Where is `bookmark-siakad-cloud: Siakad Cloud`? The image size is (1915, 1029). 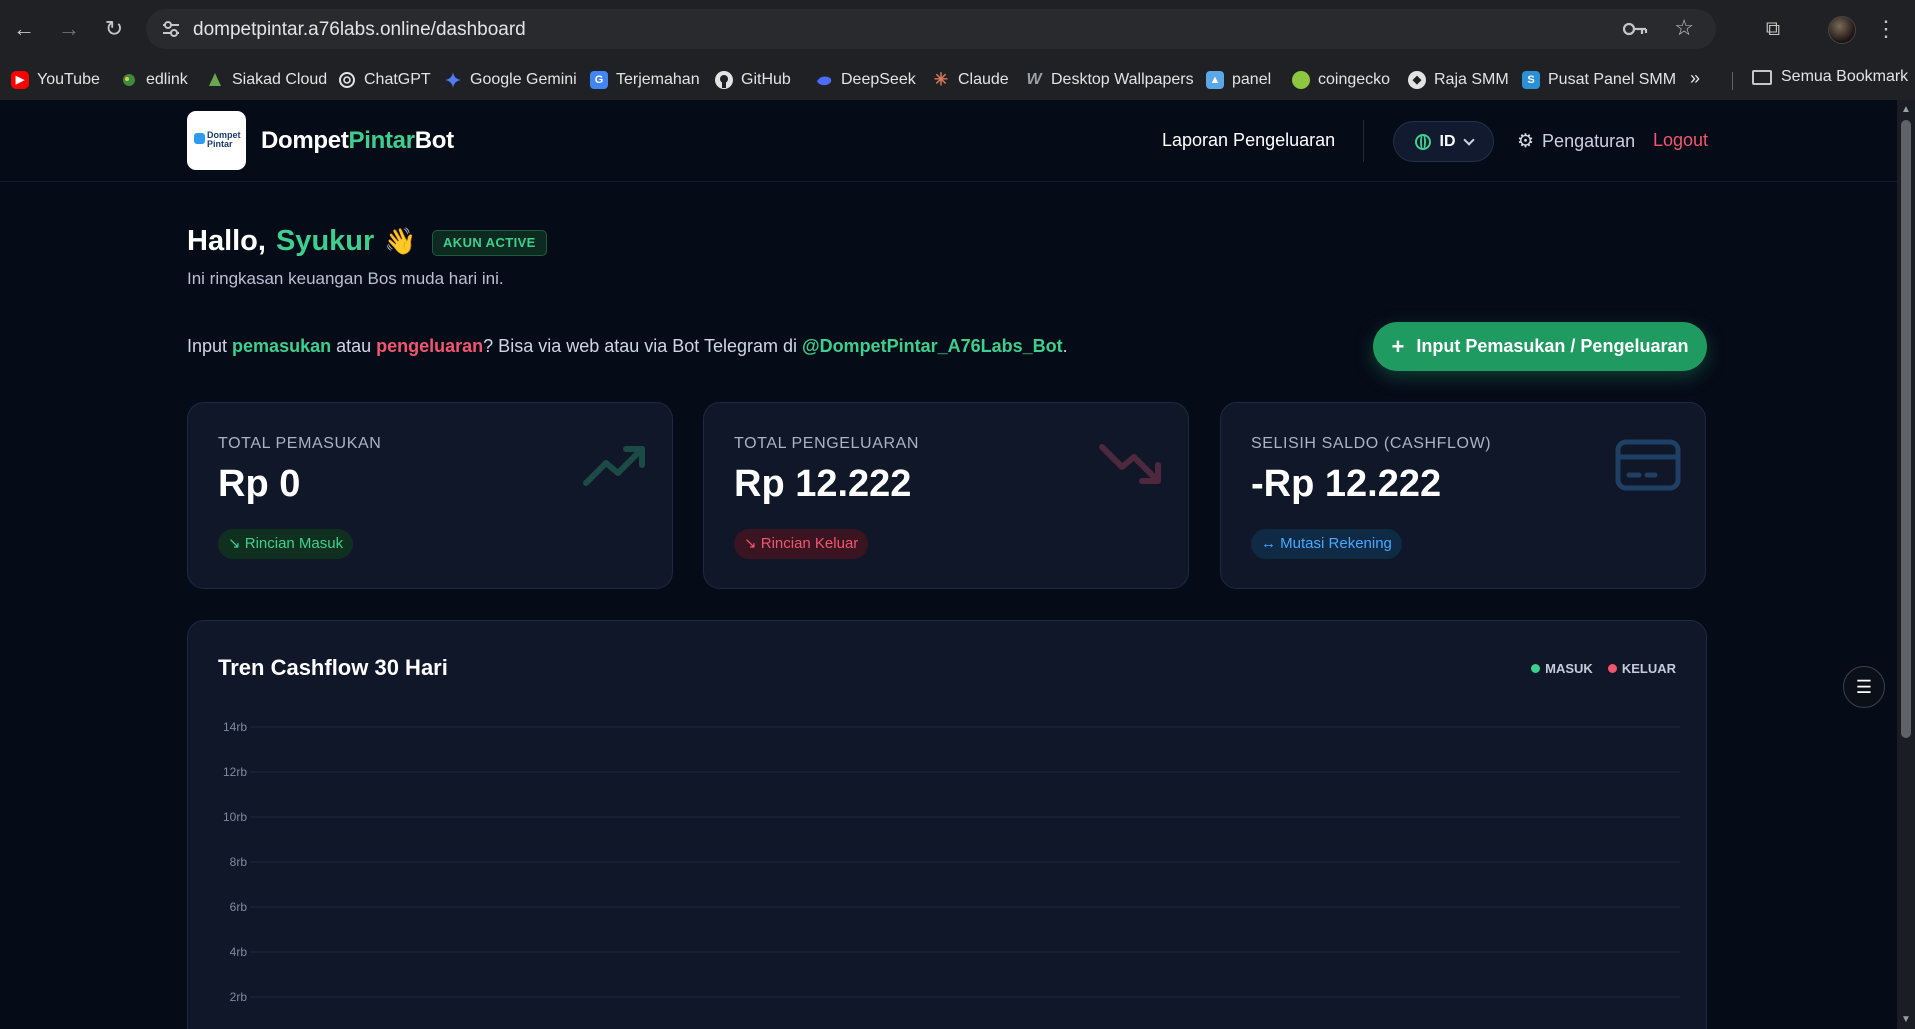
bookmark-siakad-cloud: Siakad Cloud is located at coordinates (266, 80).